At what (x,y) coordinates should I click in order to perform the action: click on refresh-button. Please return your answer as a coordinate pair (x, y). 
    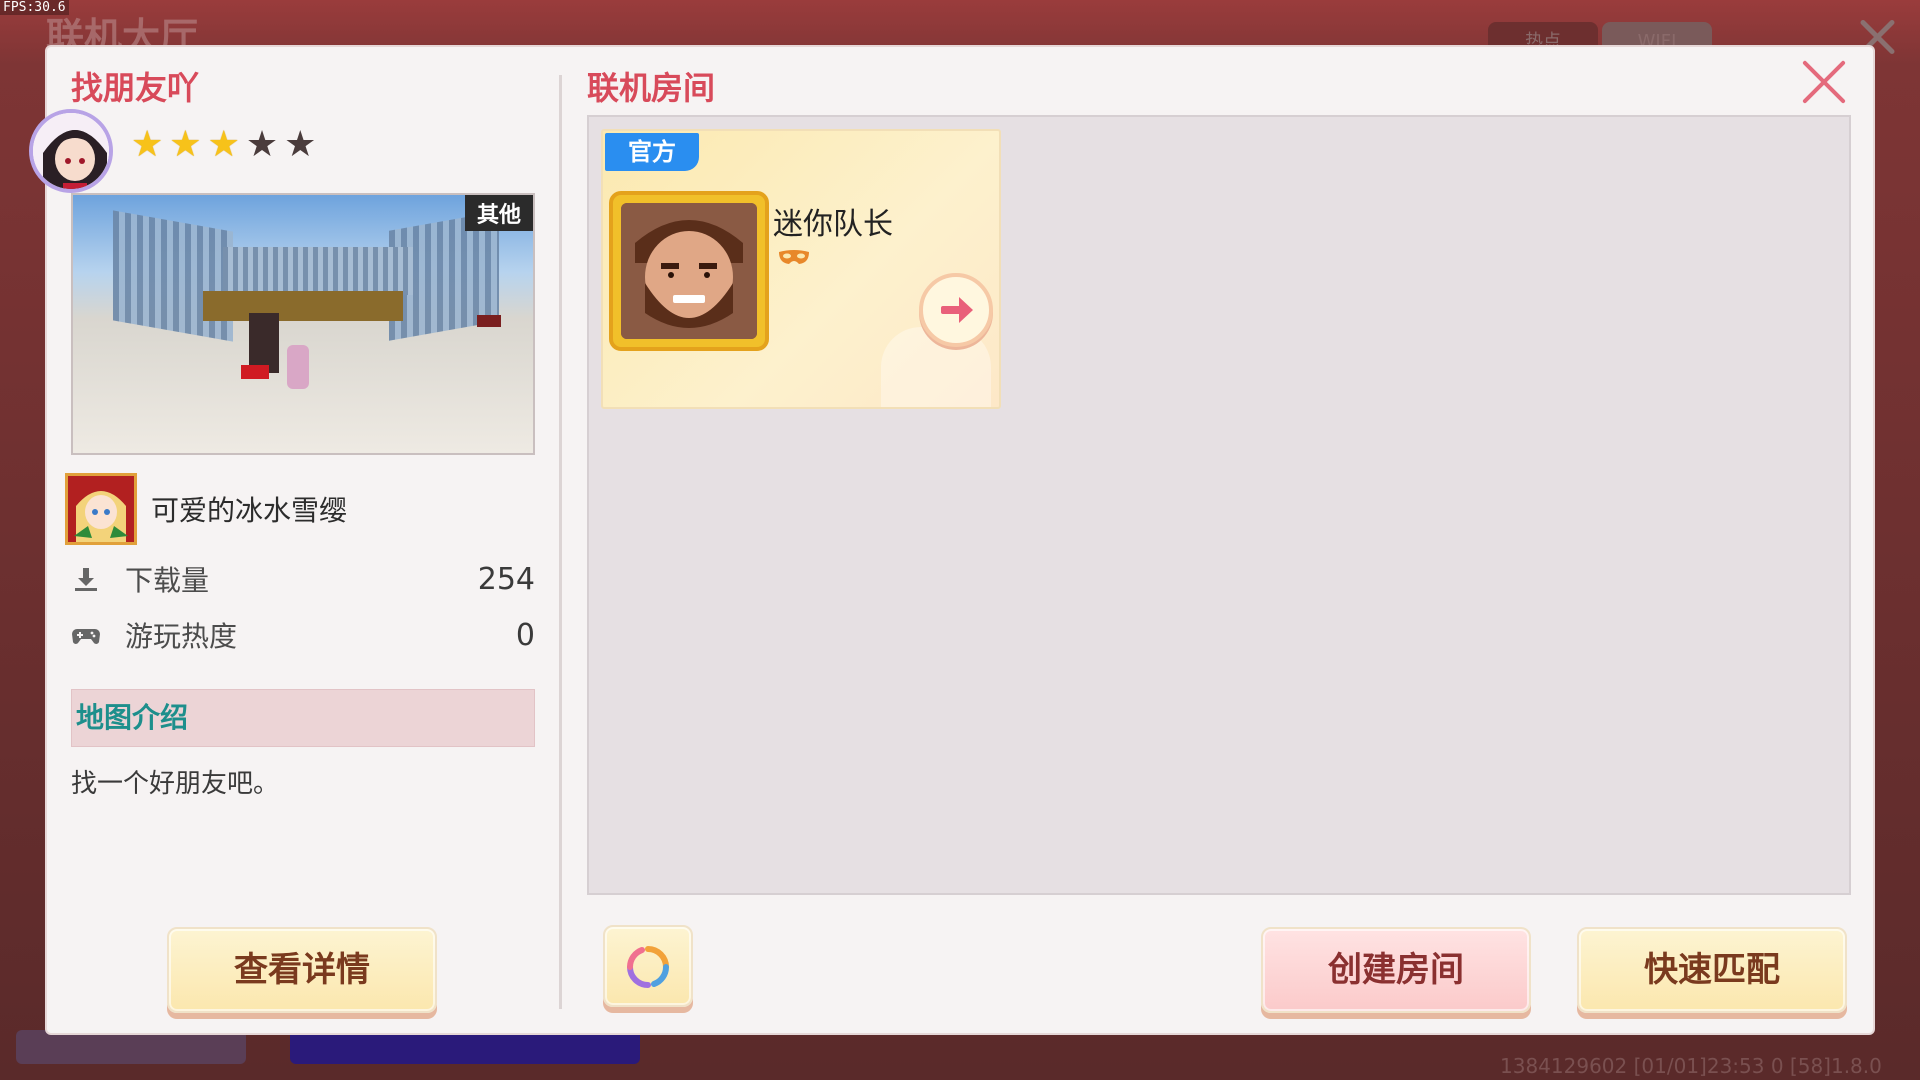
    Looking at the image, I should click on (648, 966).